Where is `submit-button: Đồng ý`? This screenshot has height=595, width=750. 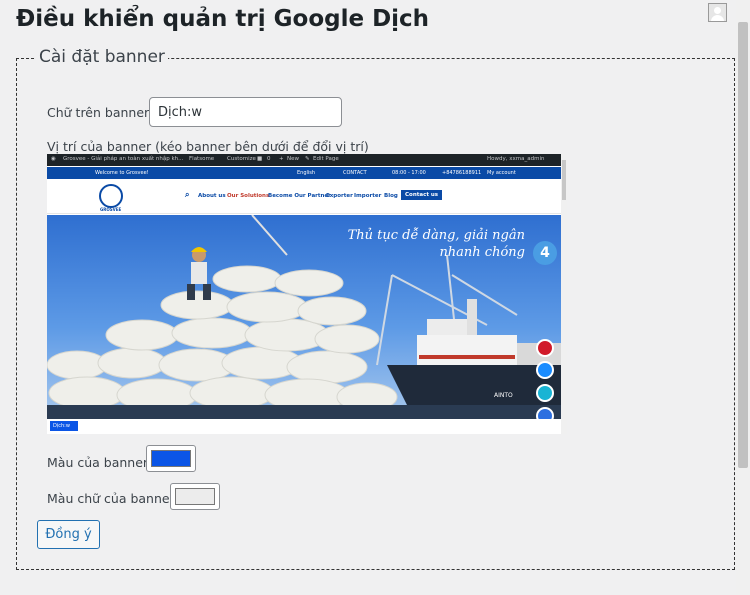 submit-button: Đồng ý is located at coordinates (68, 534).